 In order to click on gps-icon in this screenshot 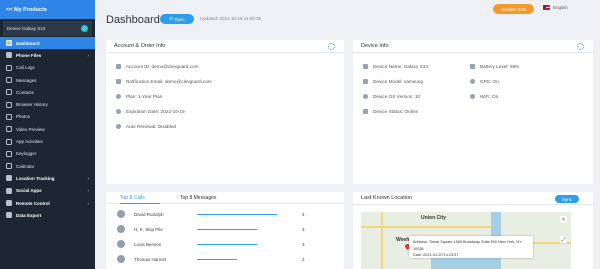, I will do `click(472, 81)`.